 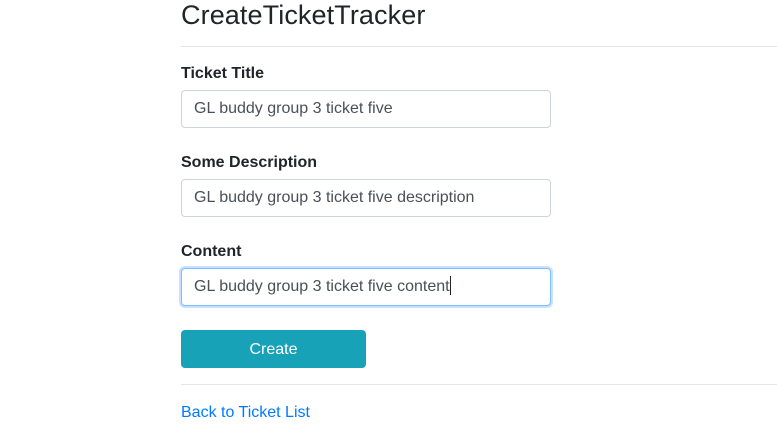 What do you see at coordinates (334, 197) in the screenshot?
I see `description-value: GL buddy group 3 ticket five description` at bounding box center [334, 197].